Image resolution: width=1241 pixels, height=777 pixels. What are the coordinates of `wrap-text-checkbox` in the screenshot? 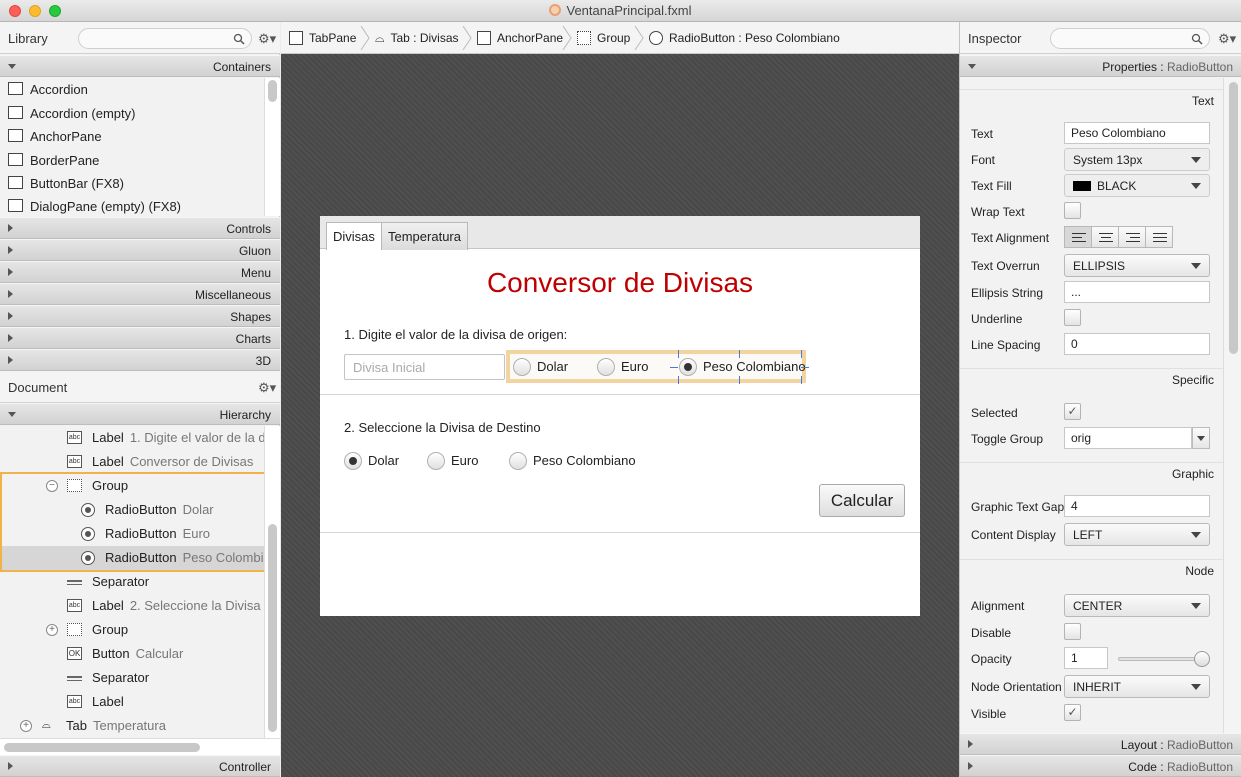 It's located at (1072, 210).